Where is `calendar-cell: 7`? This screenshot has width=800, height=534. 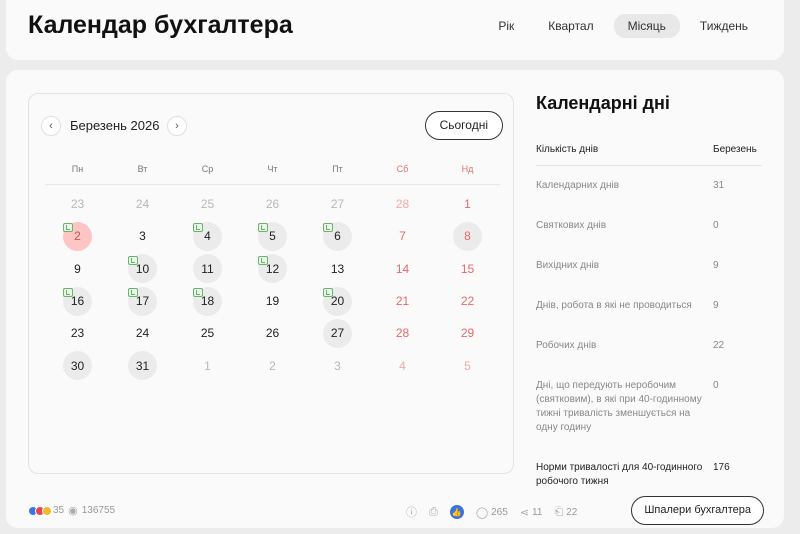
calendar-cell: 7 is located at coordinates (402, 236).